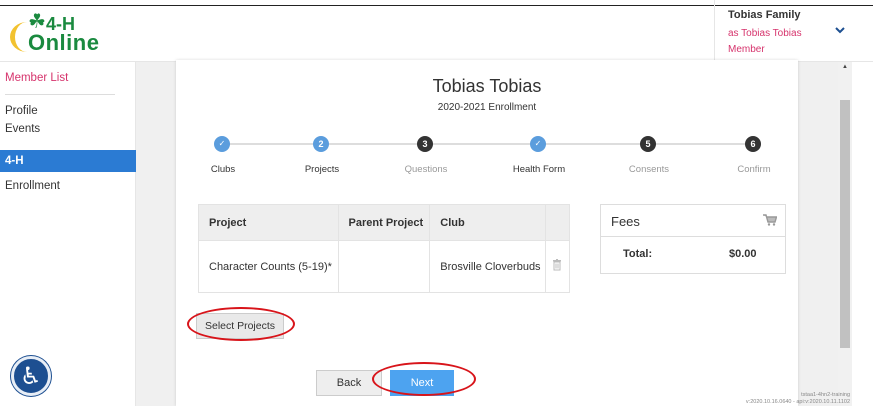 Image resolution: width=873 pixels, height=406 pixels. I want to click on column-header-project: Project, so click(268, 222).